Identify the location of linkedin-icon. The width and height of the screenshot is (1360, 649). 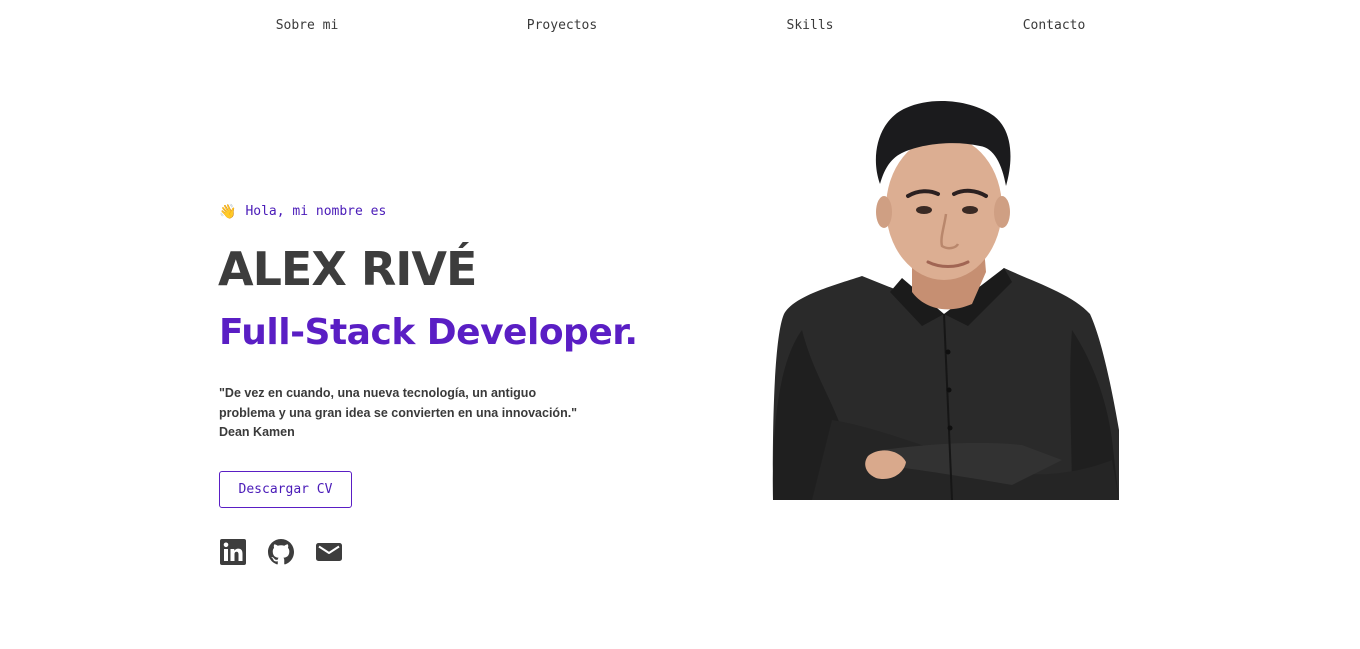
(233, 552).